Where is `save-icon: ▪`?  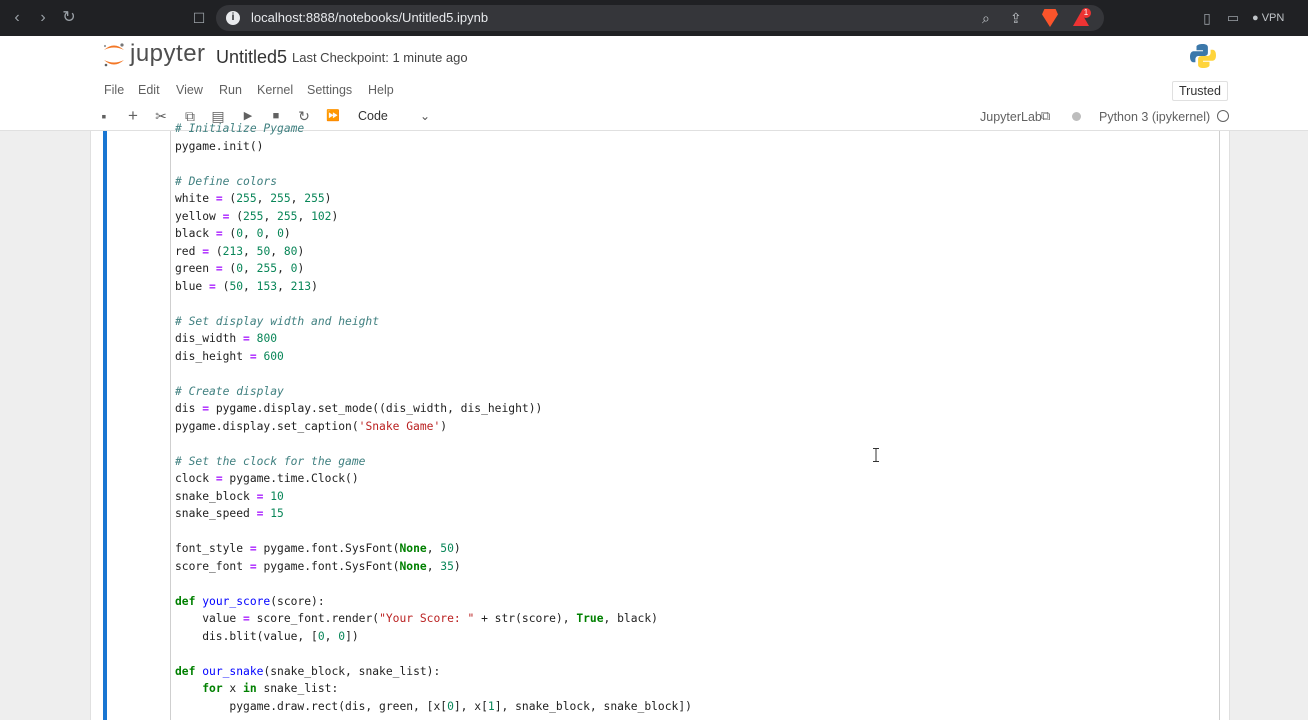 save-icon: ▪ is located at coordinates (104, 116).